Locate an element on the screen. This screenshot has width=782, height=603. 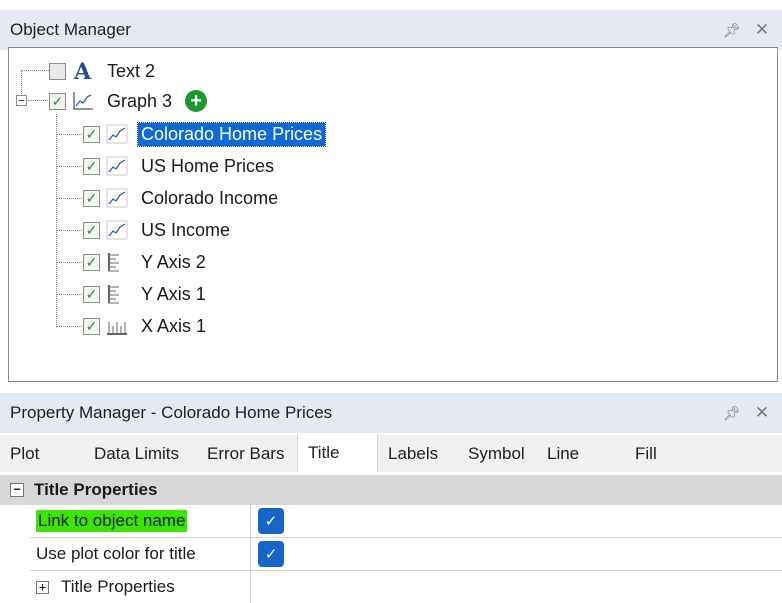
plus-circle-icon: + is located at coordinates (196, 101).